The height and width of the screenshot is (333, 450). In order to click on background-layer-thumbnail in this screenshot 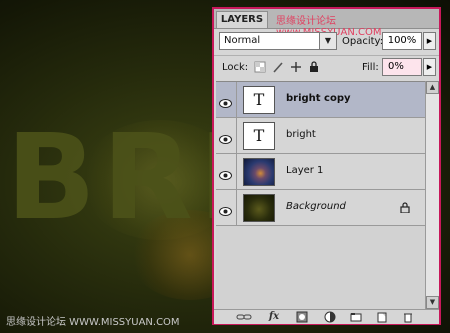, I will do `click(259, 208)`.